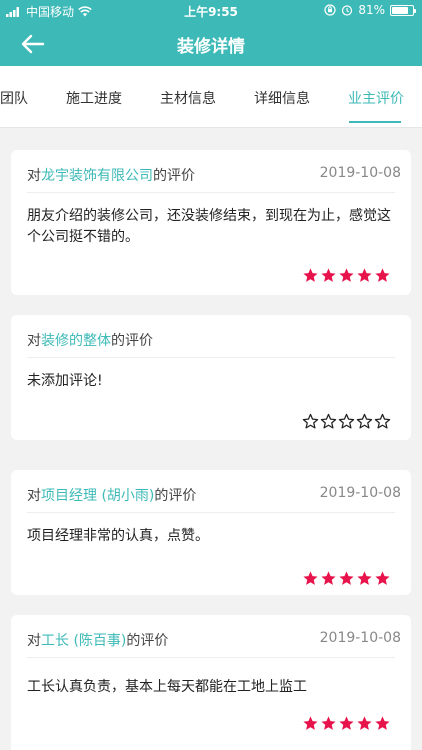 The width and height of the screenshot is (422, 750). What do you see at coordinates (188, 98) in the screenshot?
I see `tab-main-materials: 主材信息` at bounding box center [188, 98].